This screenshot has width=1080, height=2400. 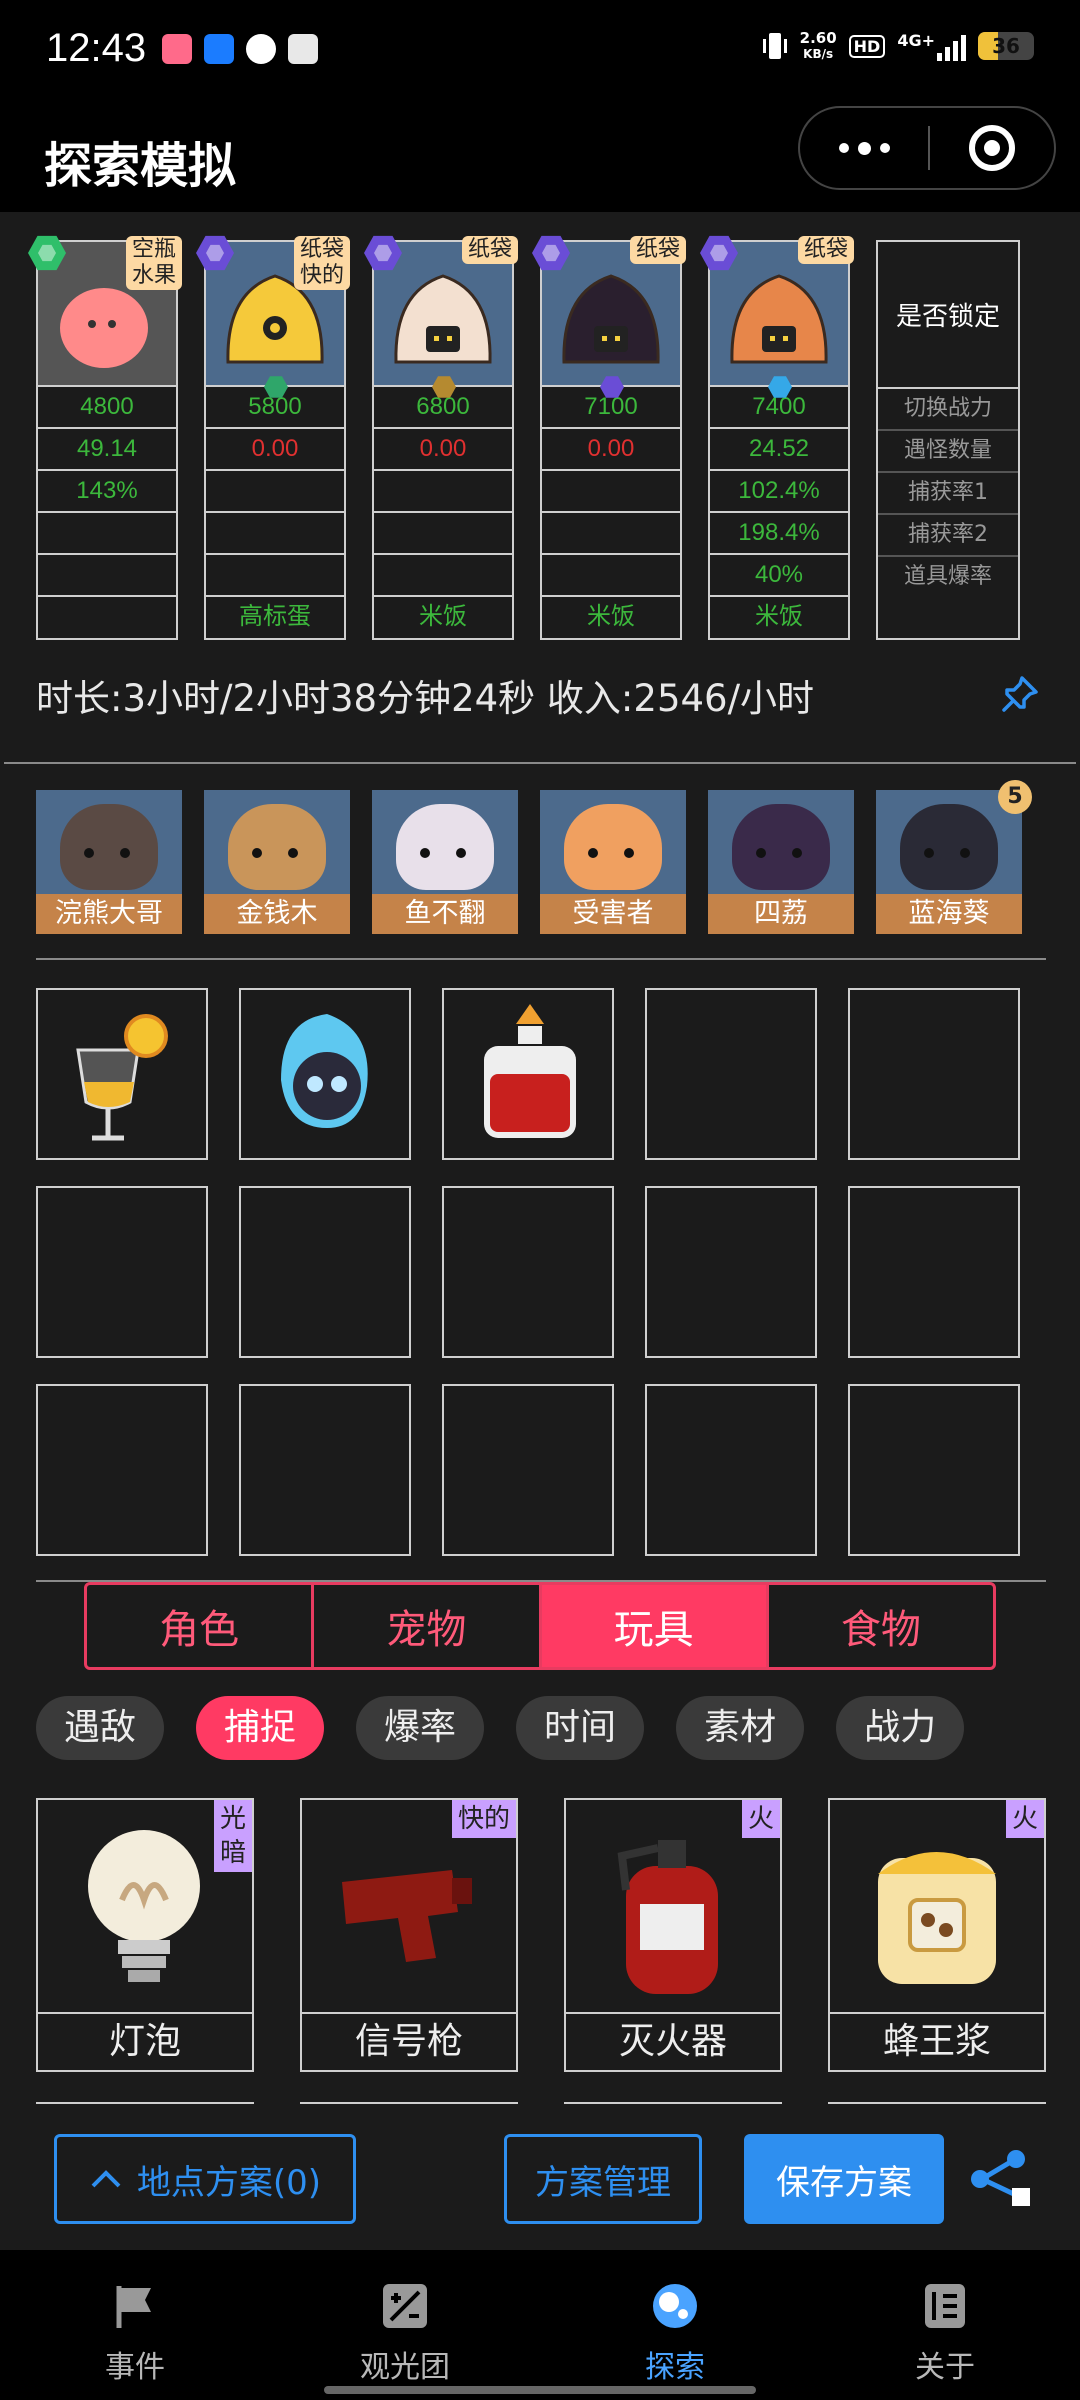 I want to click on filter-chip: 遇敌, so click(x=100, y=1728).